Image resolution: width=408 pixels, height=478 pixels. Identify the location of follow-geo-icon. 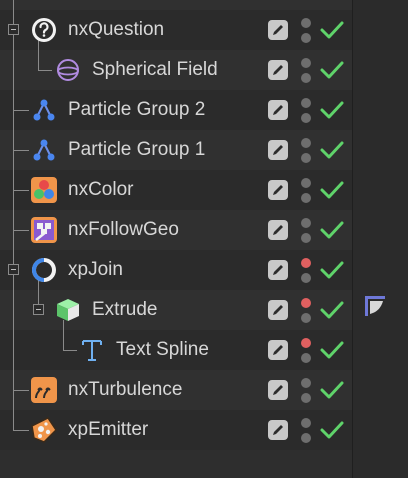
(44, 230).